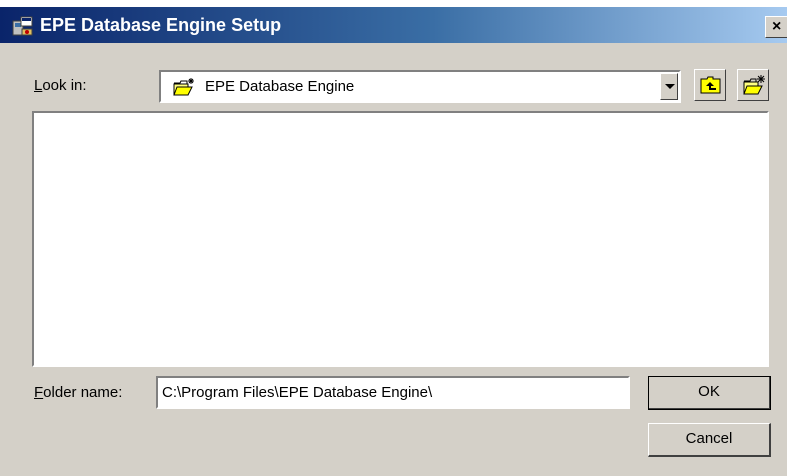 The image size is (787, 476). Describe the element at coordinates (184, 87) in the screenshot. I see `open-folder-icon` at that location.